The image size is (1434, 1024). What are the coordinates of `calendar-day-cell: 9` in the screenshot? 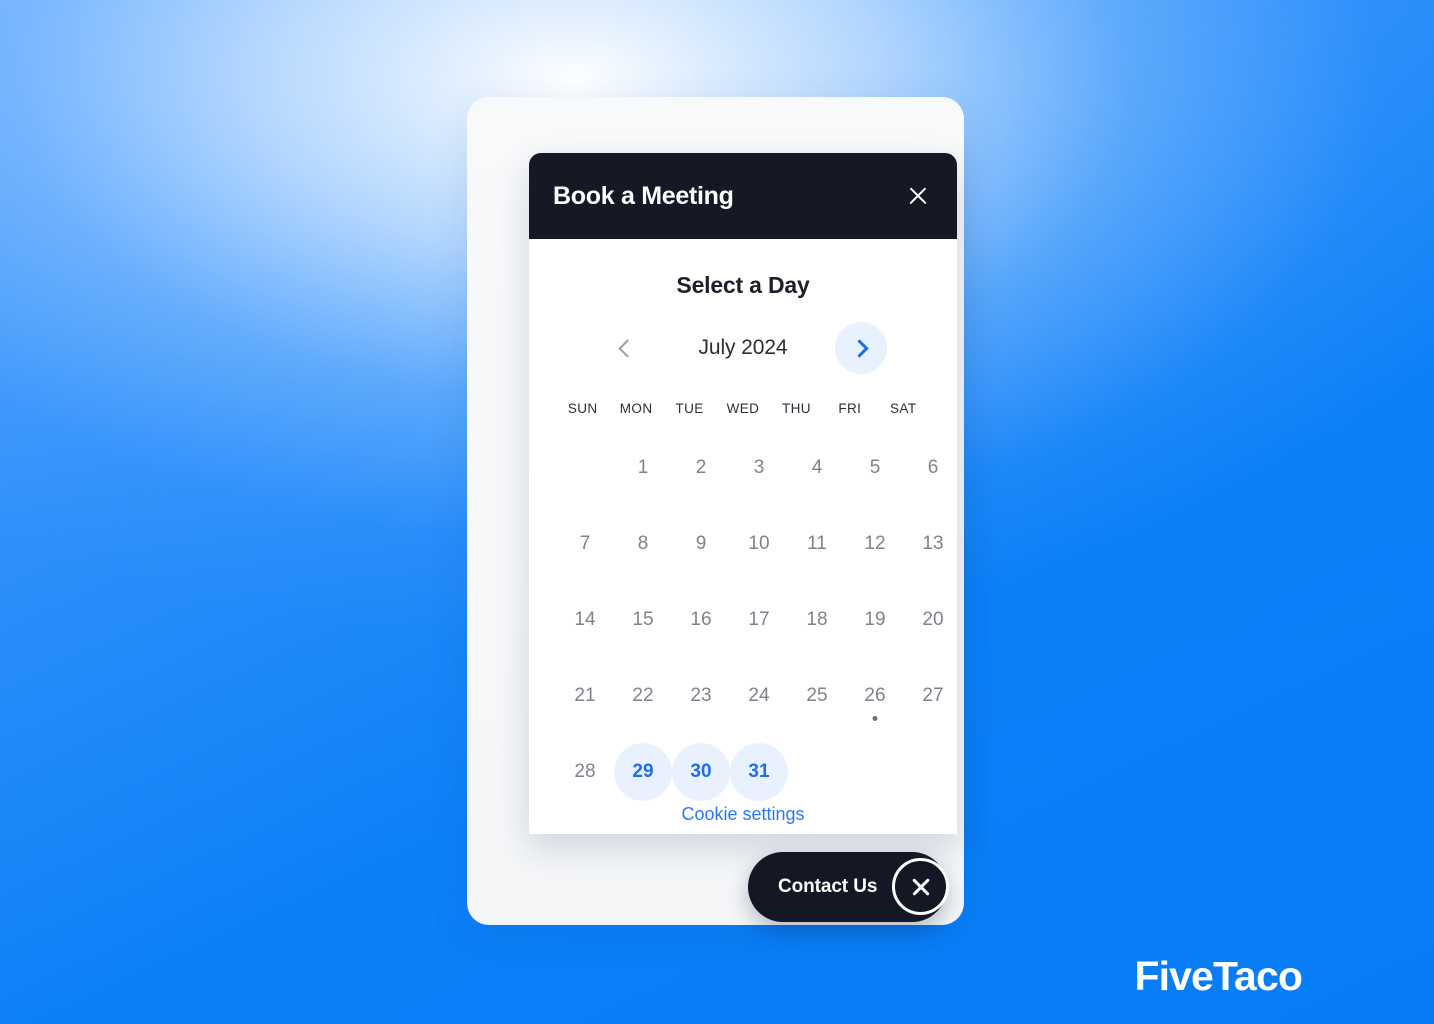 It's located at (701, 544).